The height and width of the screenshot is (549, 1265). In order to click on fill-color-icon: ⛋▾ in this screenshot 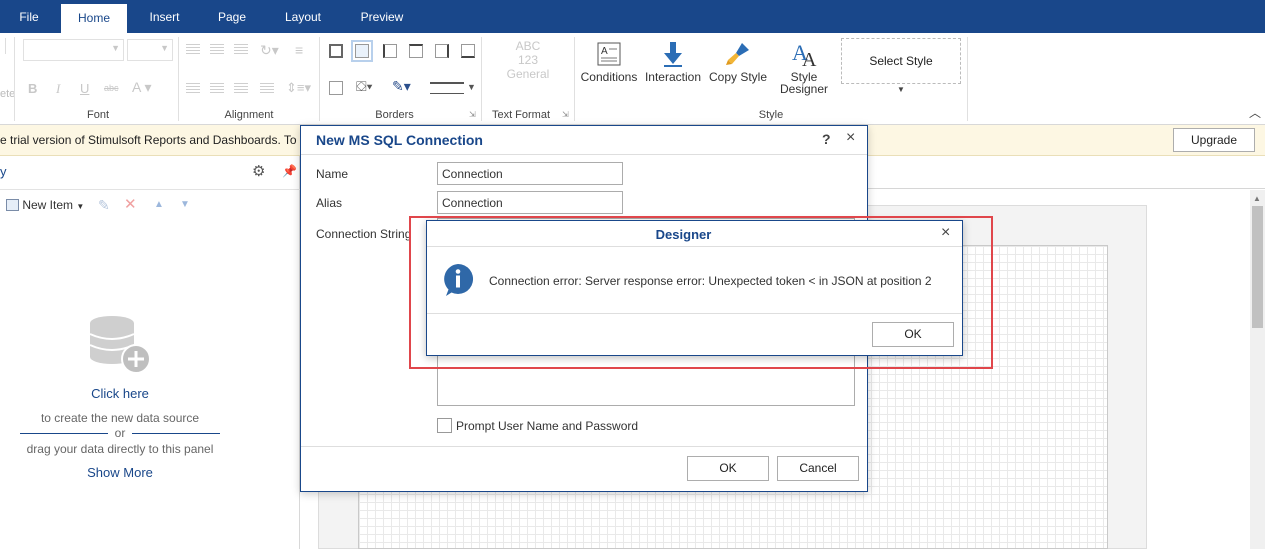, I will do `click(364, 86)`.